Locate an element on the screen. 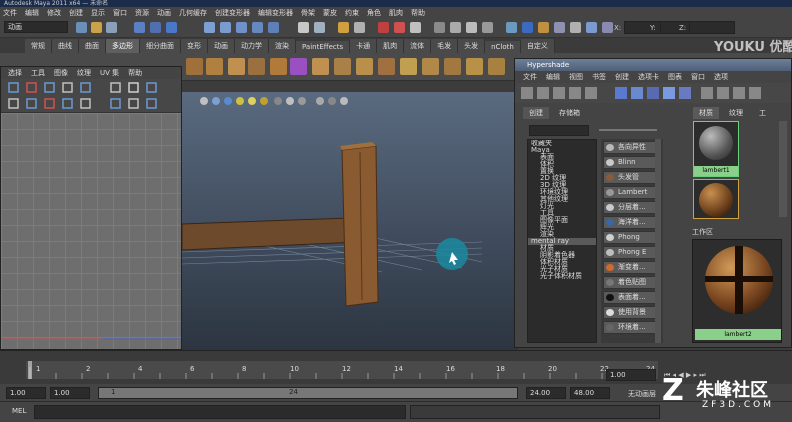 The image size is (792, 422). menu-item: 资源 is located at coordinates (142, 13).